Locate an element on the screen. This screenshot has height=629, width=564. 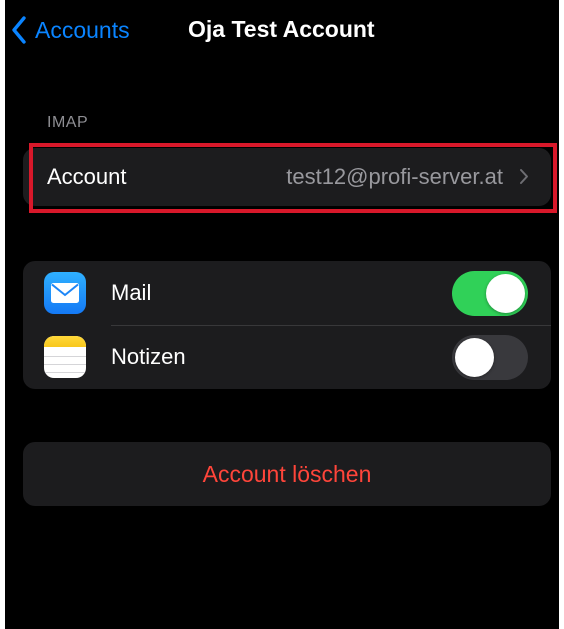
mail-toggle is located at coordinates (490, 293).